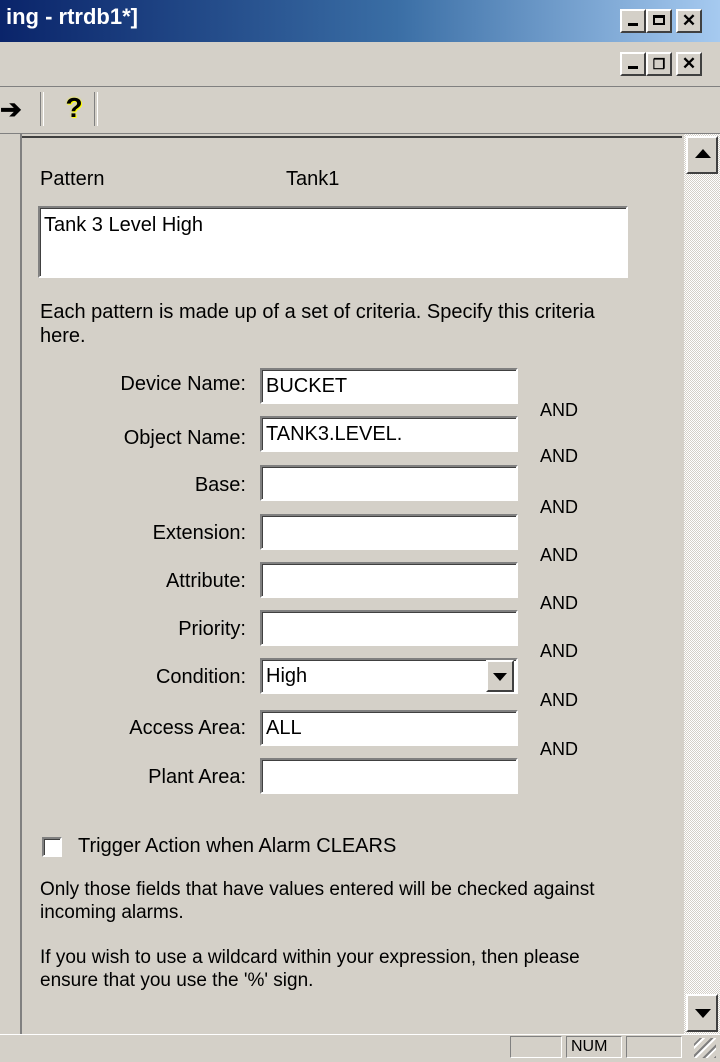 The width and height of the screenshot is (720, 1062). I want to click on scroll-up-button, so click(702, 155).